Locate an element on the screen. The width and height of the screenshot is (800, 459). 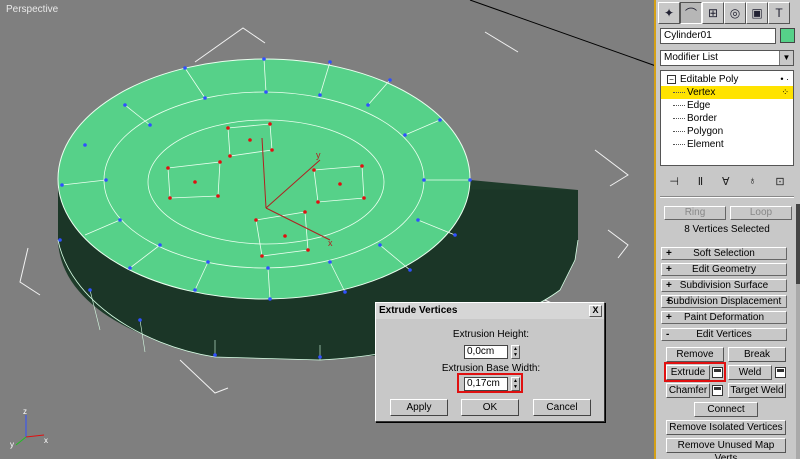
make-unique-icon: ∀ is located at coordinates (726, 181).